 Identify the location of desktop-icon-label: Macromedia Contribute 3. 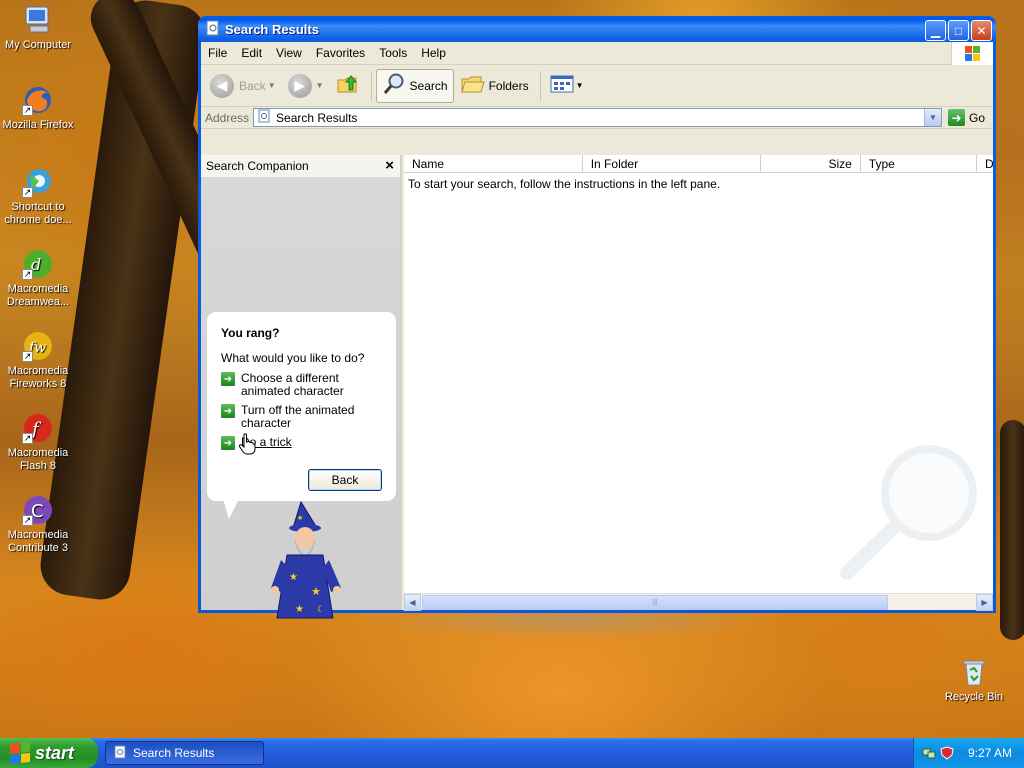
(38, 541).